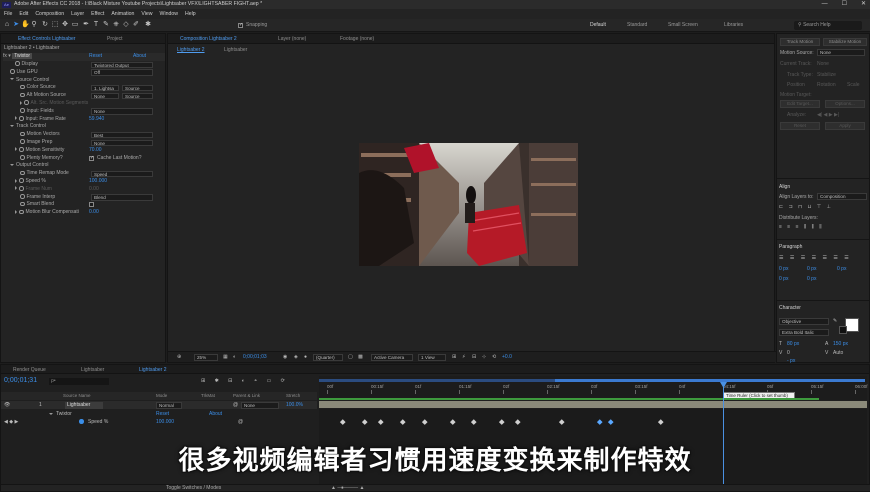 This screenshot has height=492, width=870. What do you see at coordinates (811, 269) in the screenshot?
I see `indent-right-field: 0 px` at bounding box center [811, 269].